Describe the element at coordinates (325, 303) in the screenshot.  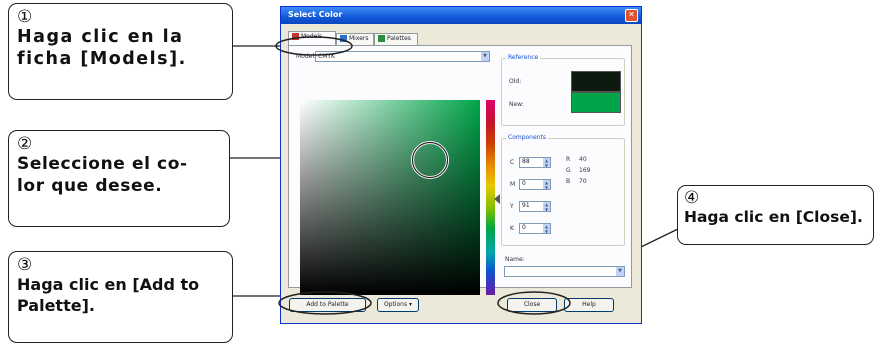
I see `highlight-add-to-palette` at that location.